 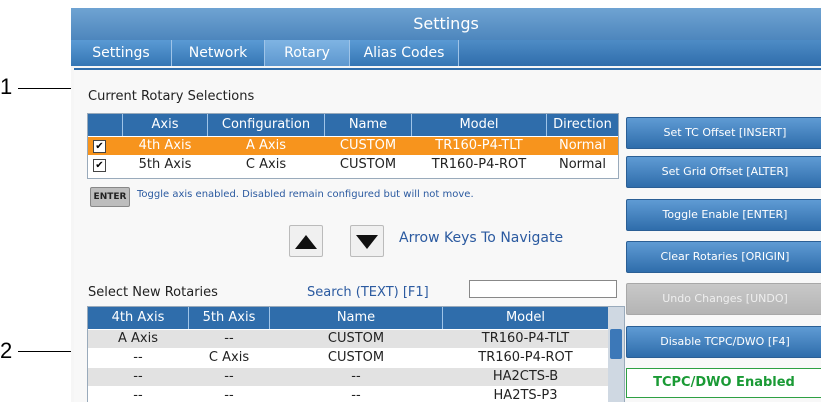 I want to click on down-arrow-icon, so click(x=367, y=242).